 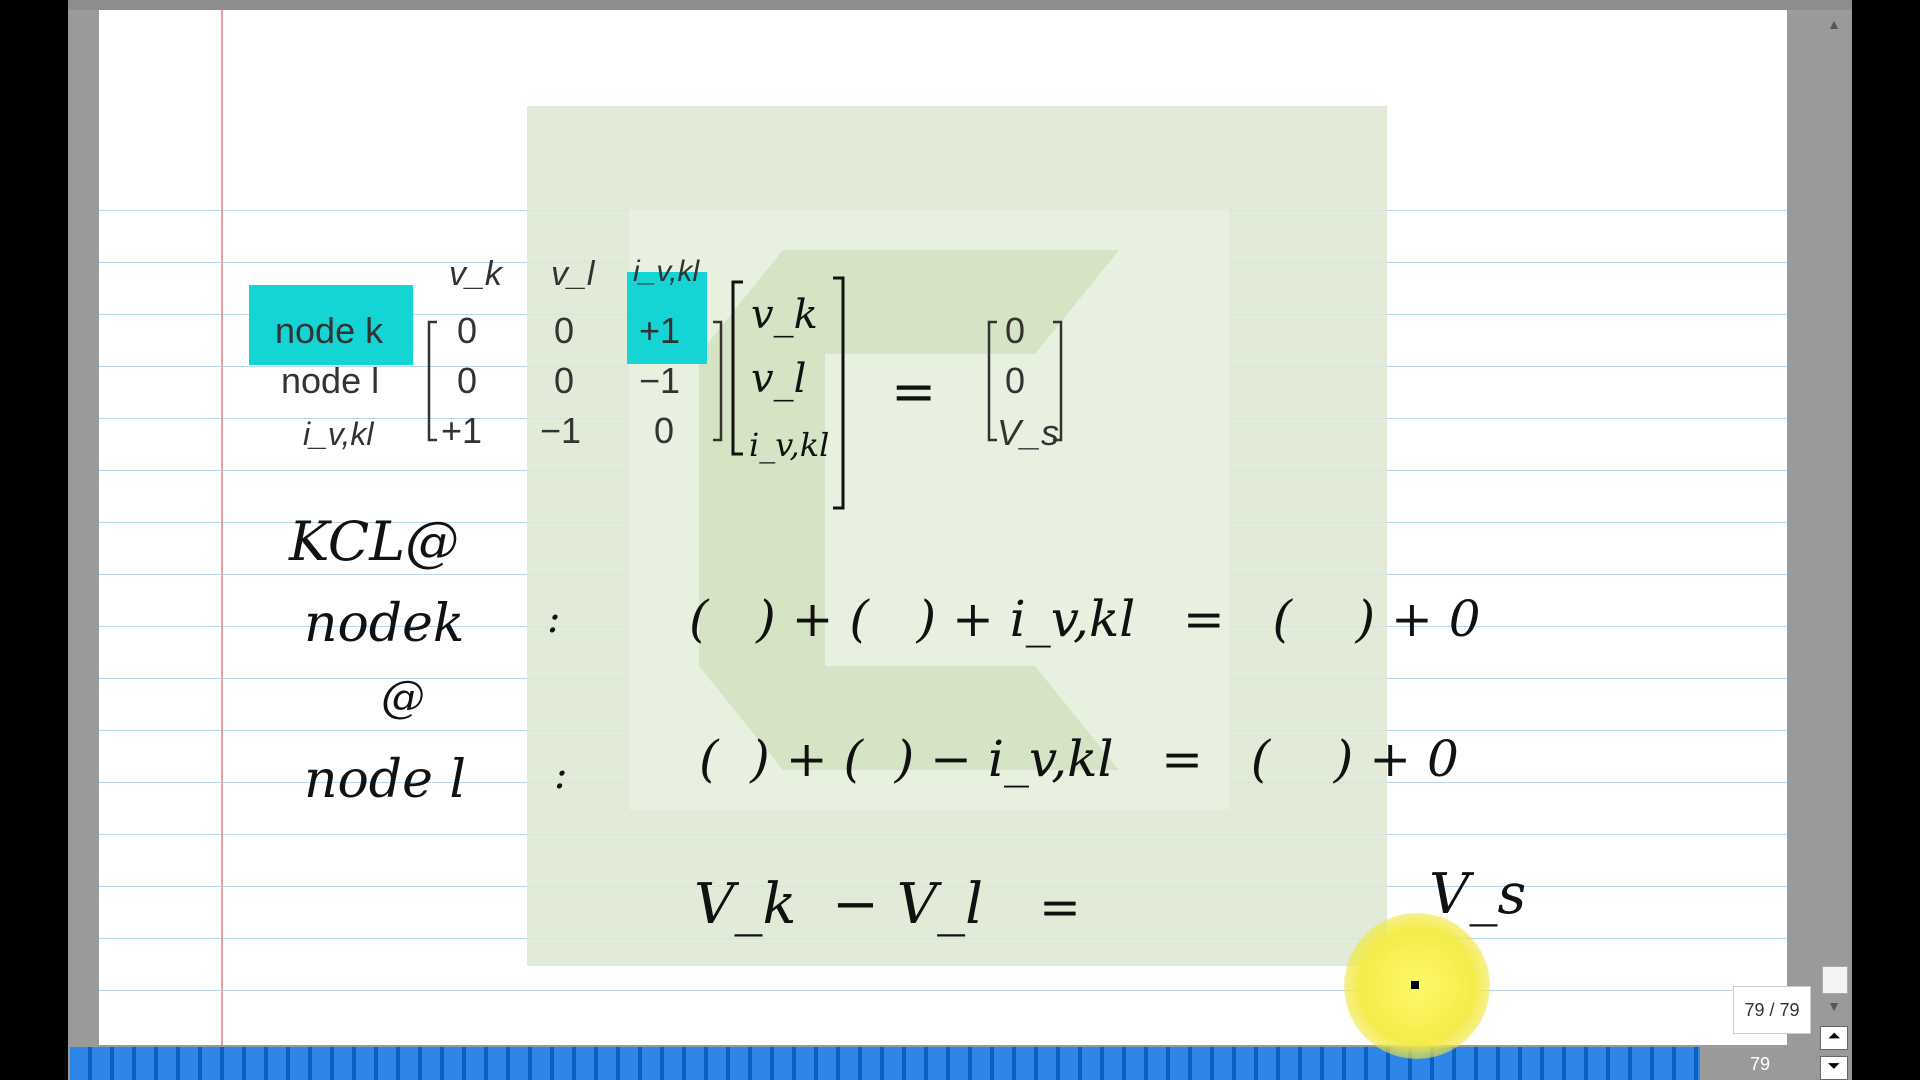 What do you see at coordinates (1085, 619) in the screenshot?
I see `kcl-equation-node-k: ( ) + ( ) + i_v,kl = ( ) + 0` at bounding box center [1085, 619].